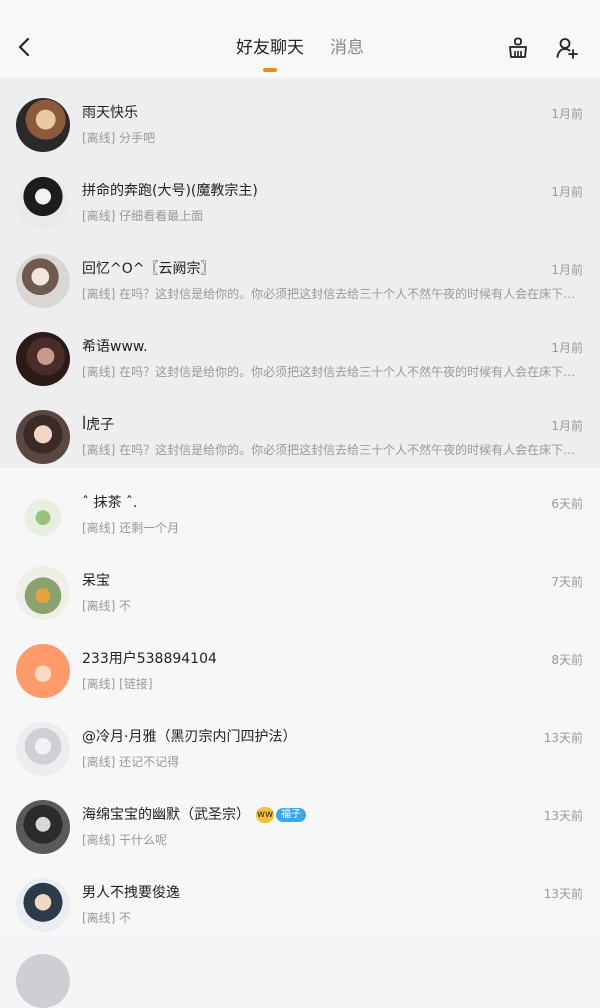 This screenshot has width=600, height=1008. I want to click on active-tab-indicator, so click(270, 70).